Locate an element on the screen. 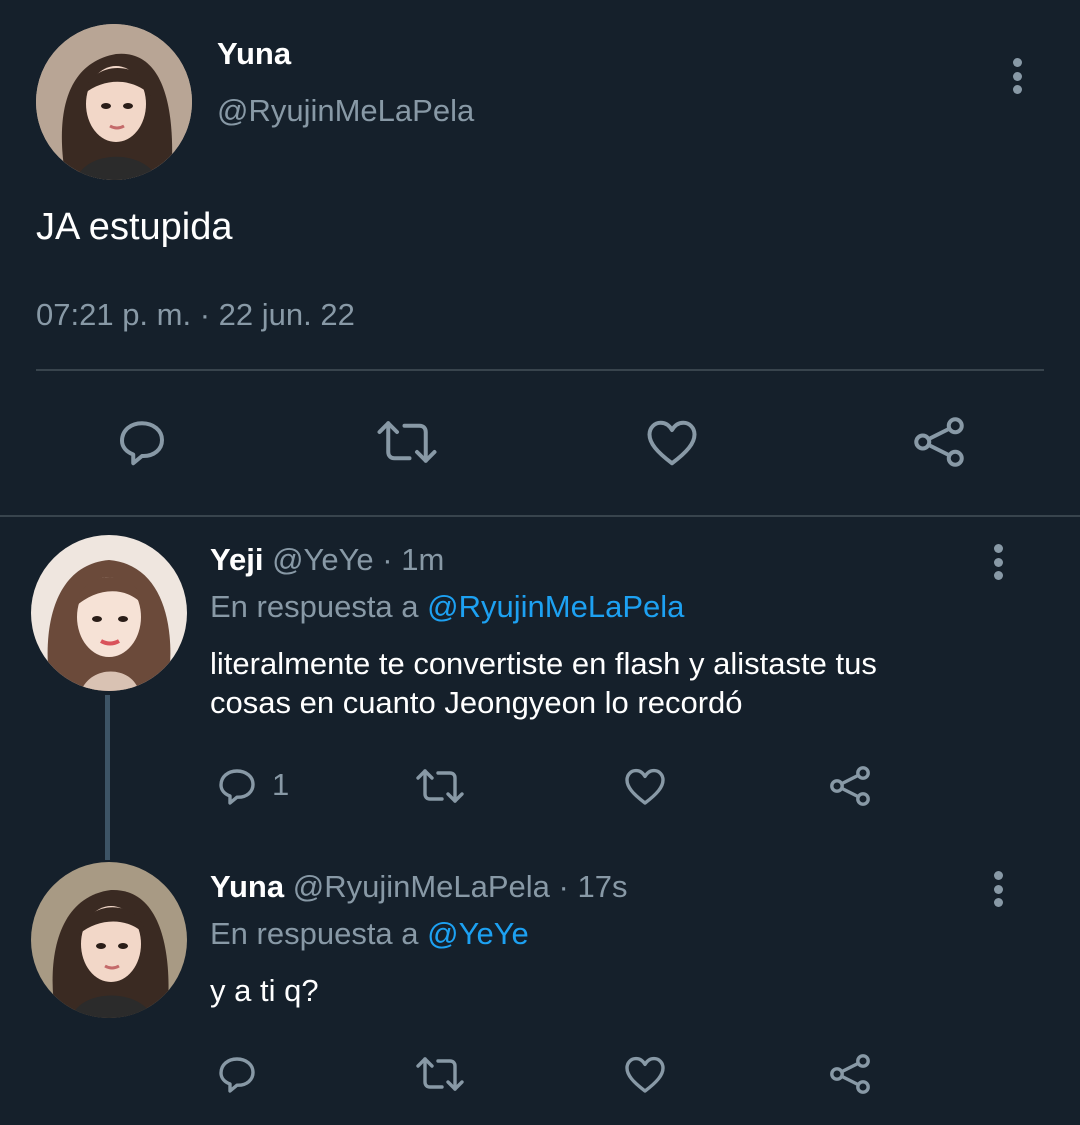  handle: @RyujinMeLaPela is located at coordinates (345, 111).